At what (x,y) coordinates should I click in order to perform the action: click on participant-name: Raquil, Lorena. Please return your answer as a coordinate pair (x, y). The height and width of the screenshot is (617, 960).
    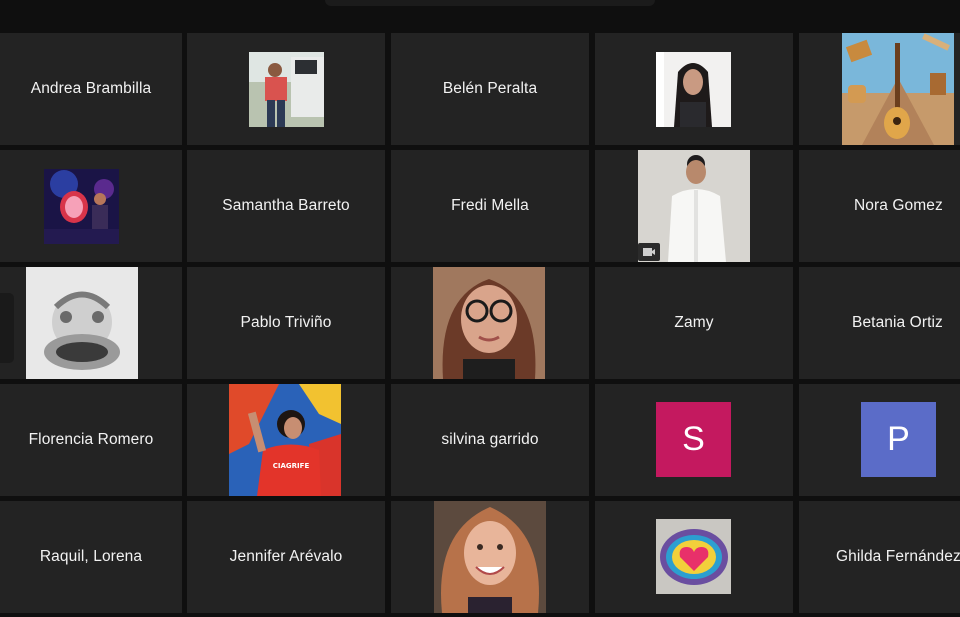
    Looking at the image, I should click on (91, 556).